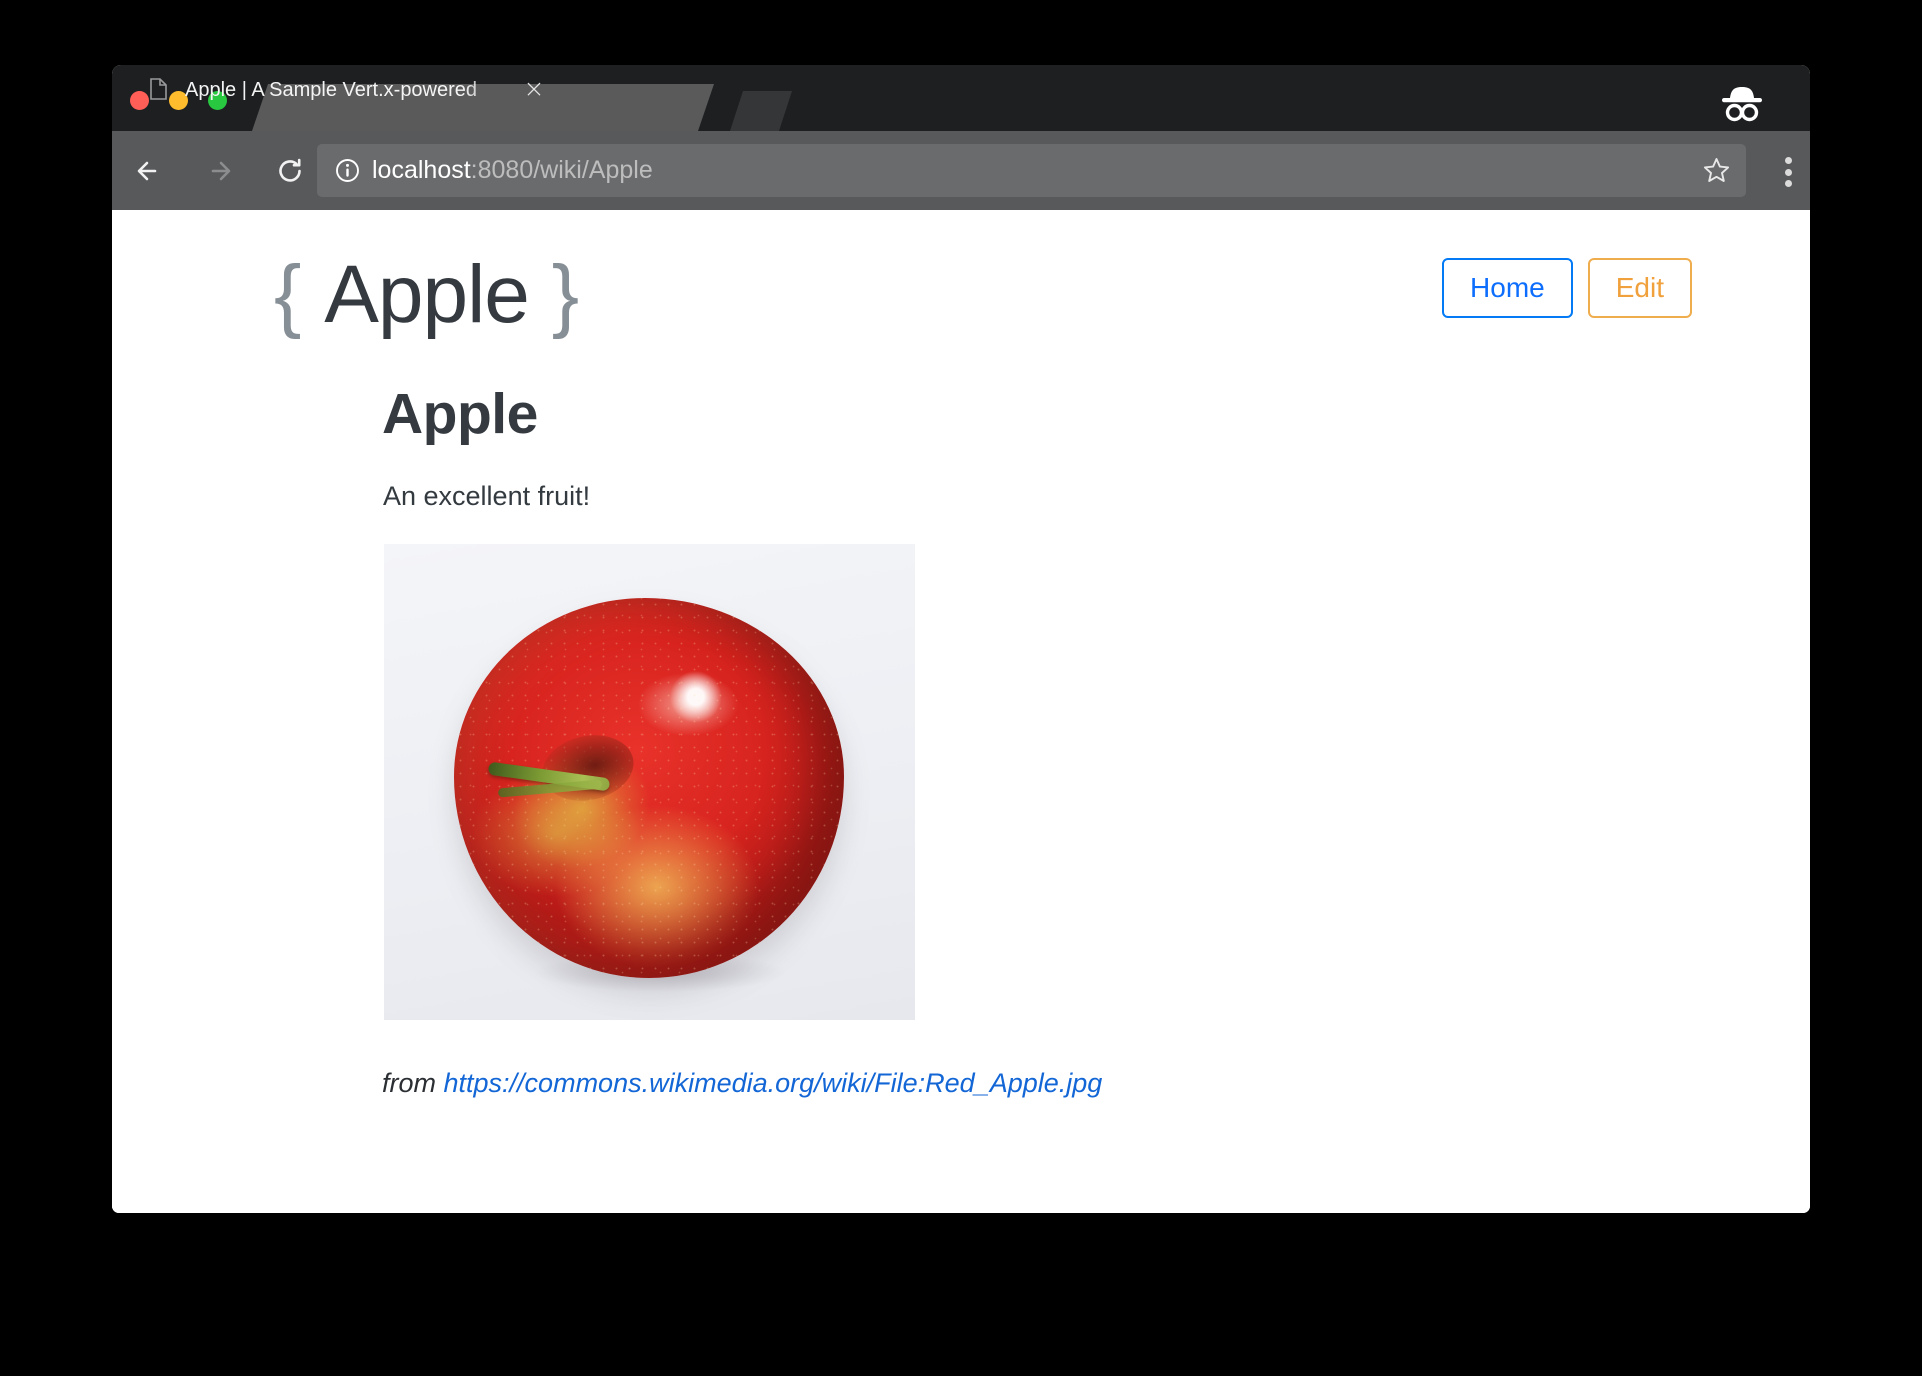 Image resolution: width=1922 pixels, height=1376 pixels. What do you see at coordinates (961, 300) in the screenshot?
I see `site-header: { Apple } Home Edit` at bounding box center [961, 300].